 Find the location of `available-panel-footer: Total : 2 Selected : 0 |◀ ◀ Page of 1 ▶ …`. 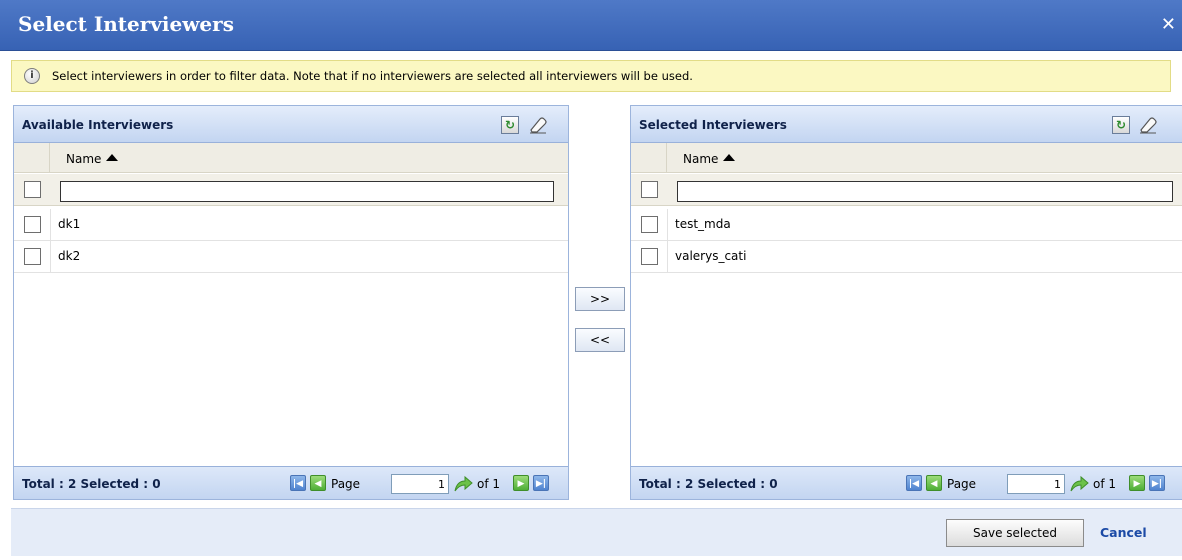

available-panel-footer: Total : 2 Selected : 0 |◀ ◀ Page of 1 ▶ … is located at coordinates (291, 482).